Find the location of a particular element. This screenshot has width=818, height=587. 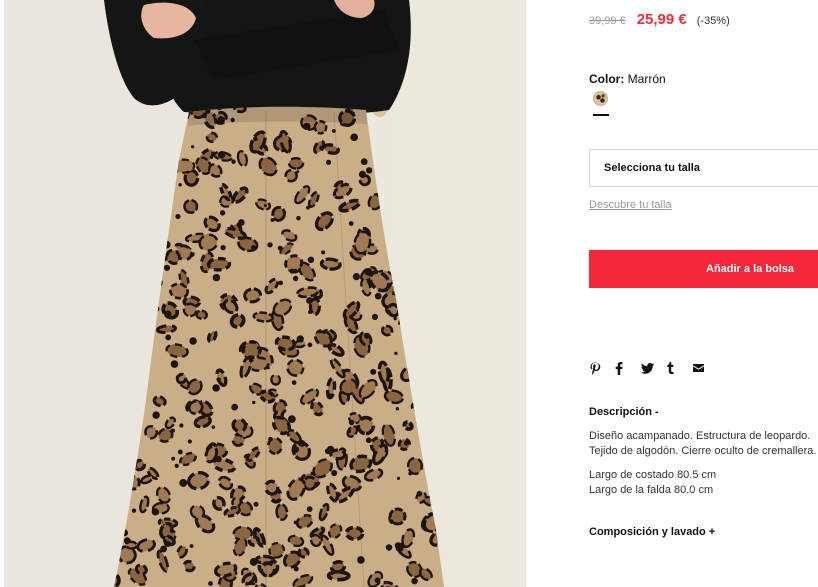

original-price: 39,99 € is located at coordinates (607, 21).